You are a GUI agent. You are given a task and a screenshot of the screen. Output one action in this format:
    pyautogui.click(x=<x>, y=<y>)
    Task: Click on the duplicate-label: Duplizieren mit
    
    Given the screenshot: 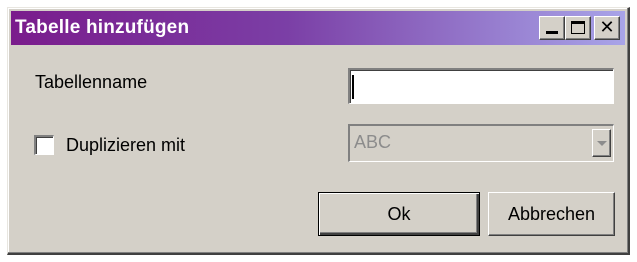 What is the action you would take?
    pyautogui.click(x=125, y=145)
    